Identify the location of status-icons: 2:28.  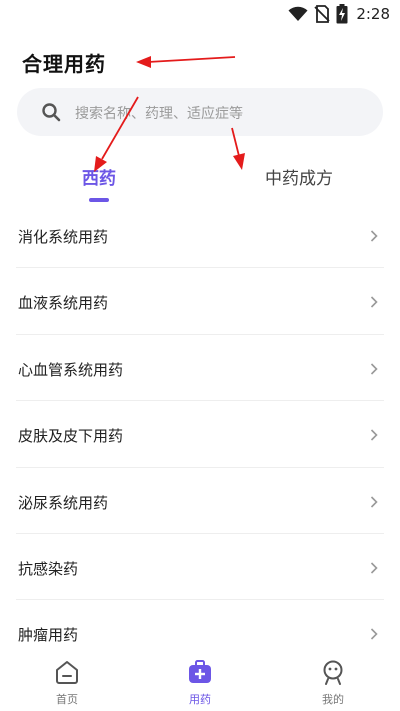
(339, 14).